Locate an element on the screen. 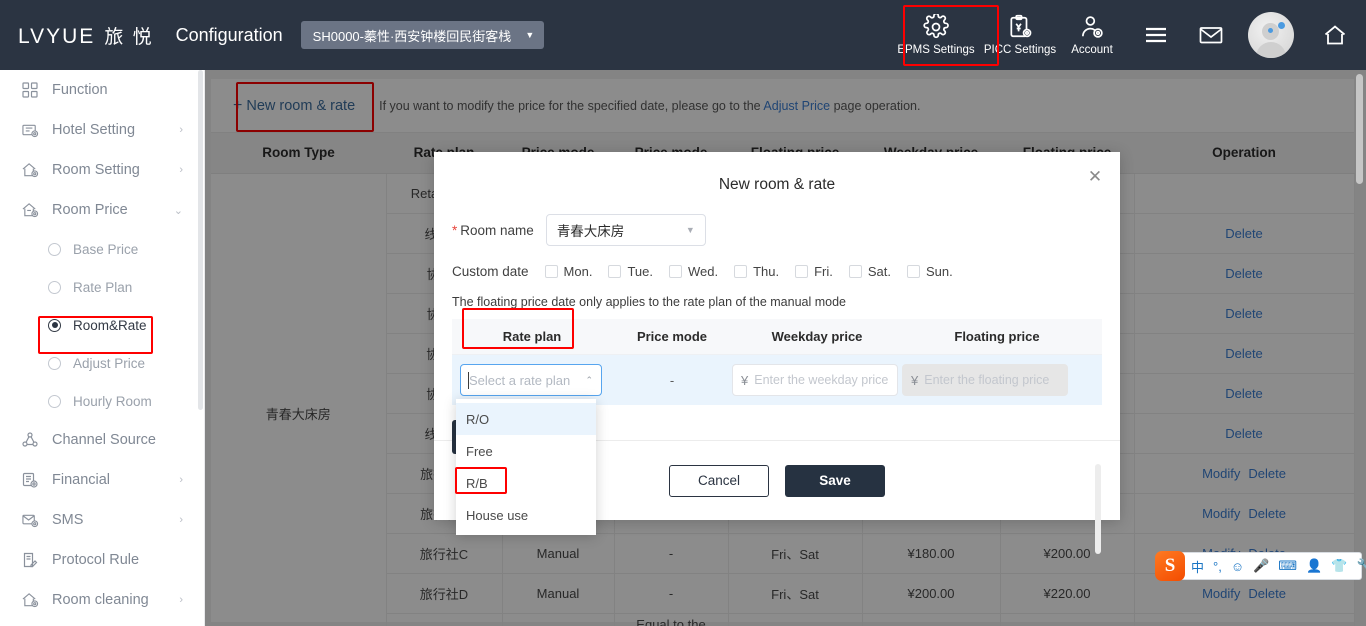  ime-tools-icon: 🔧 is located at coordinates (1361, 566).